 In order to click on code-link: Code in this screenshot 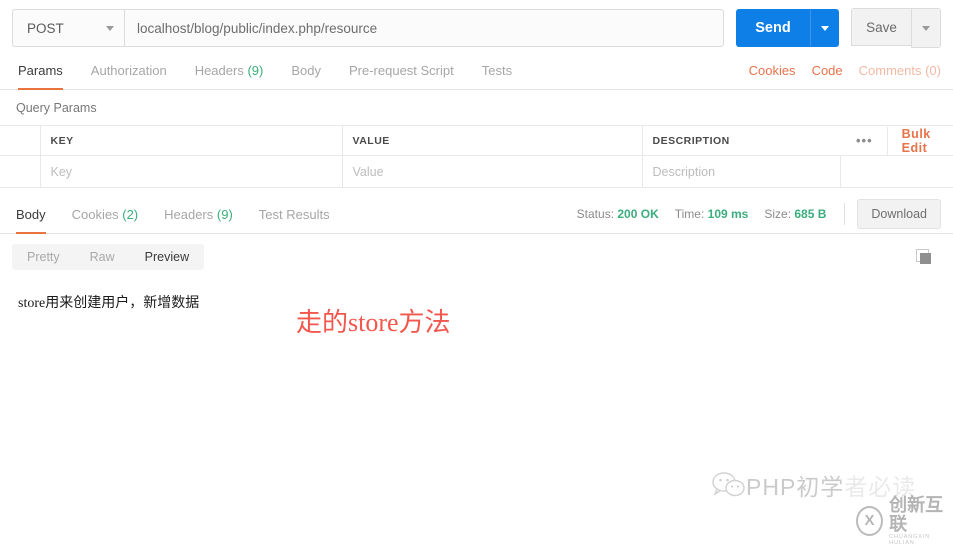, I will do `click(827, 70)`.